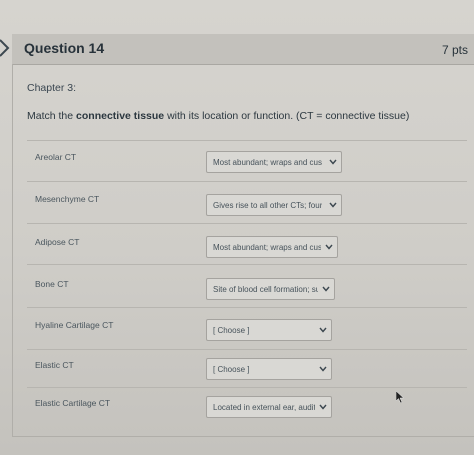 The width and height of the screenshot is (474, 455). What do you see at coordinates (243, 49) in the screenshot?
I see `question-header: Question 14 7 pts` at bounding box center [243, 49].